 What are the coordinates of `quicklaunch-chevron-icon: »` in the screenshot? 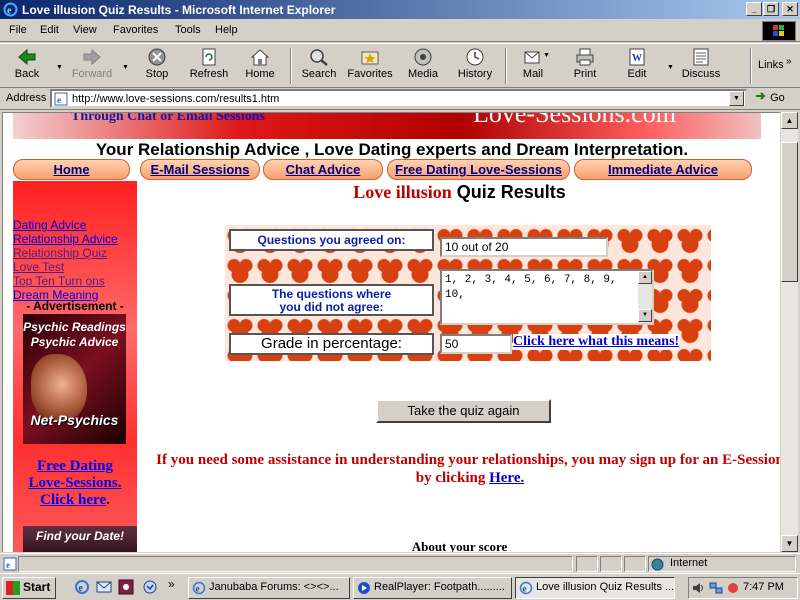 It's located at (171, 584).